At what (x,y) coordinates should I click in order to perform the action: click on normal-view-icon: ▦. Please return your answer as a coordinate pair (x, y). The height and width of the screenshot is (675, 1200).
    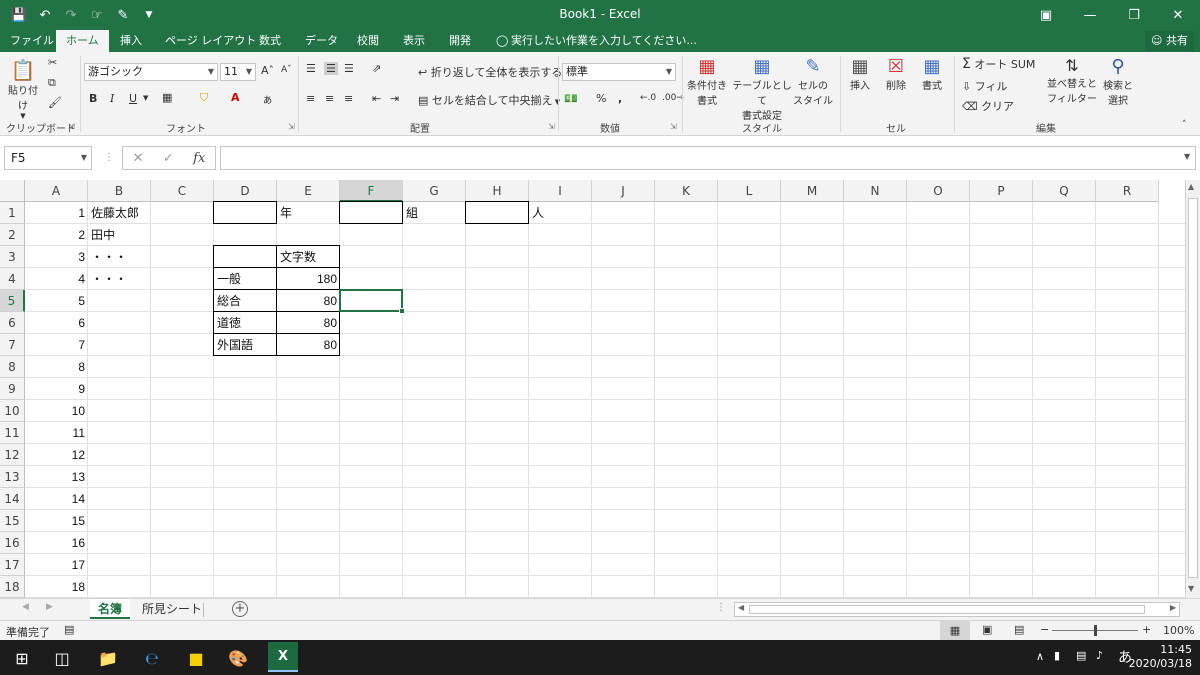
    Looking at the image, I should click on (955, 630).